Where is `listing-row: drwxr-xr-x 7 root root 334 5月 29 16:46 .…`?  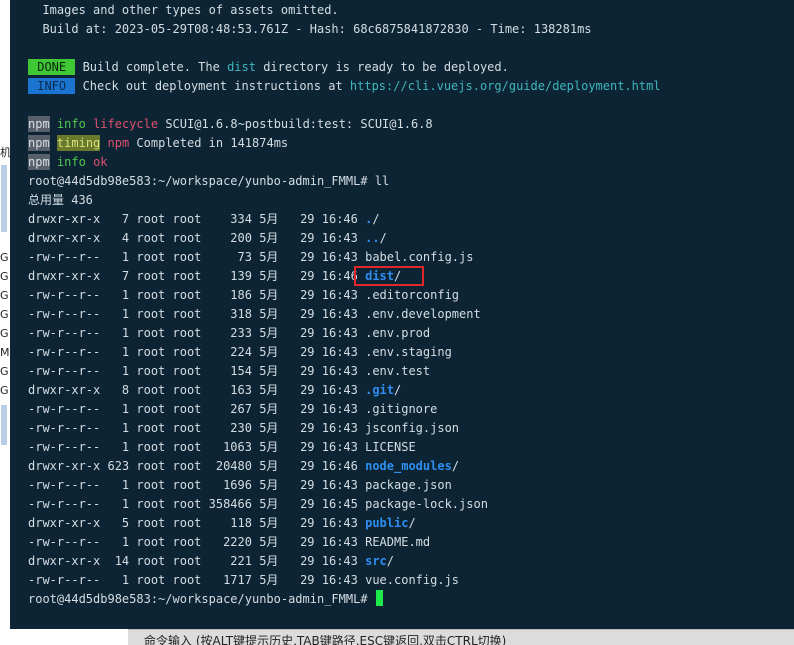
listing-row: drwxr-xr-x 7 root root 334 5月 29 16:46 .… is located at coordinates (408, 219).